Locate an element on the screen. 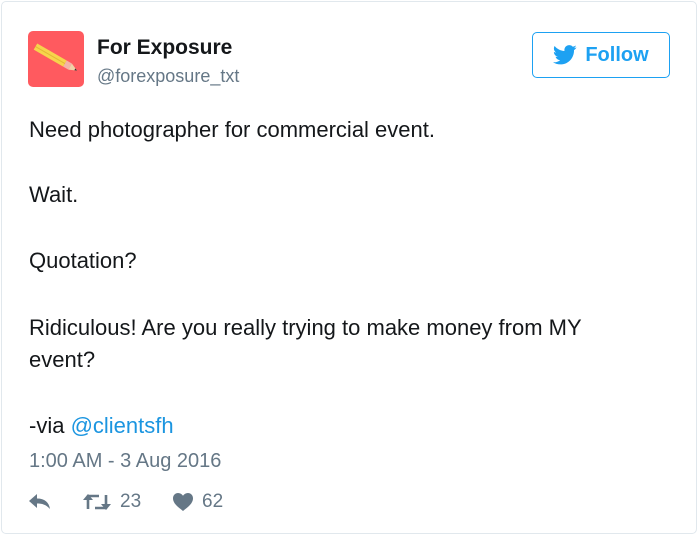 The image size is (700, 537). avatar is located at coordinates (56, 59).